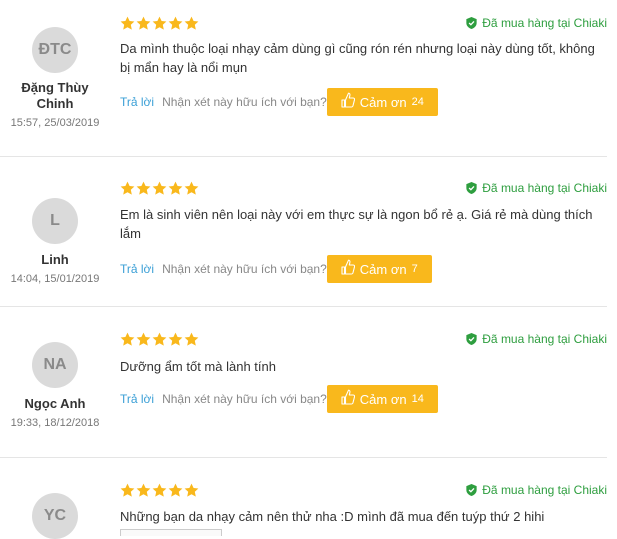 This screenshot has height=539, width=617. Describe the element at coordinates (414, 269) in the screenshot. I see `thanks-count: 7` at that location.